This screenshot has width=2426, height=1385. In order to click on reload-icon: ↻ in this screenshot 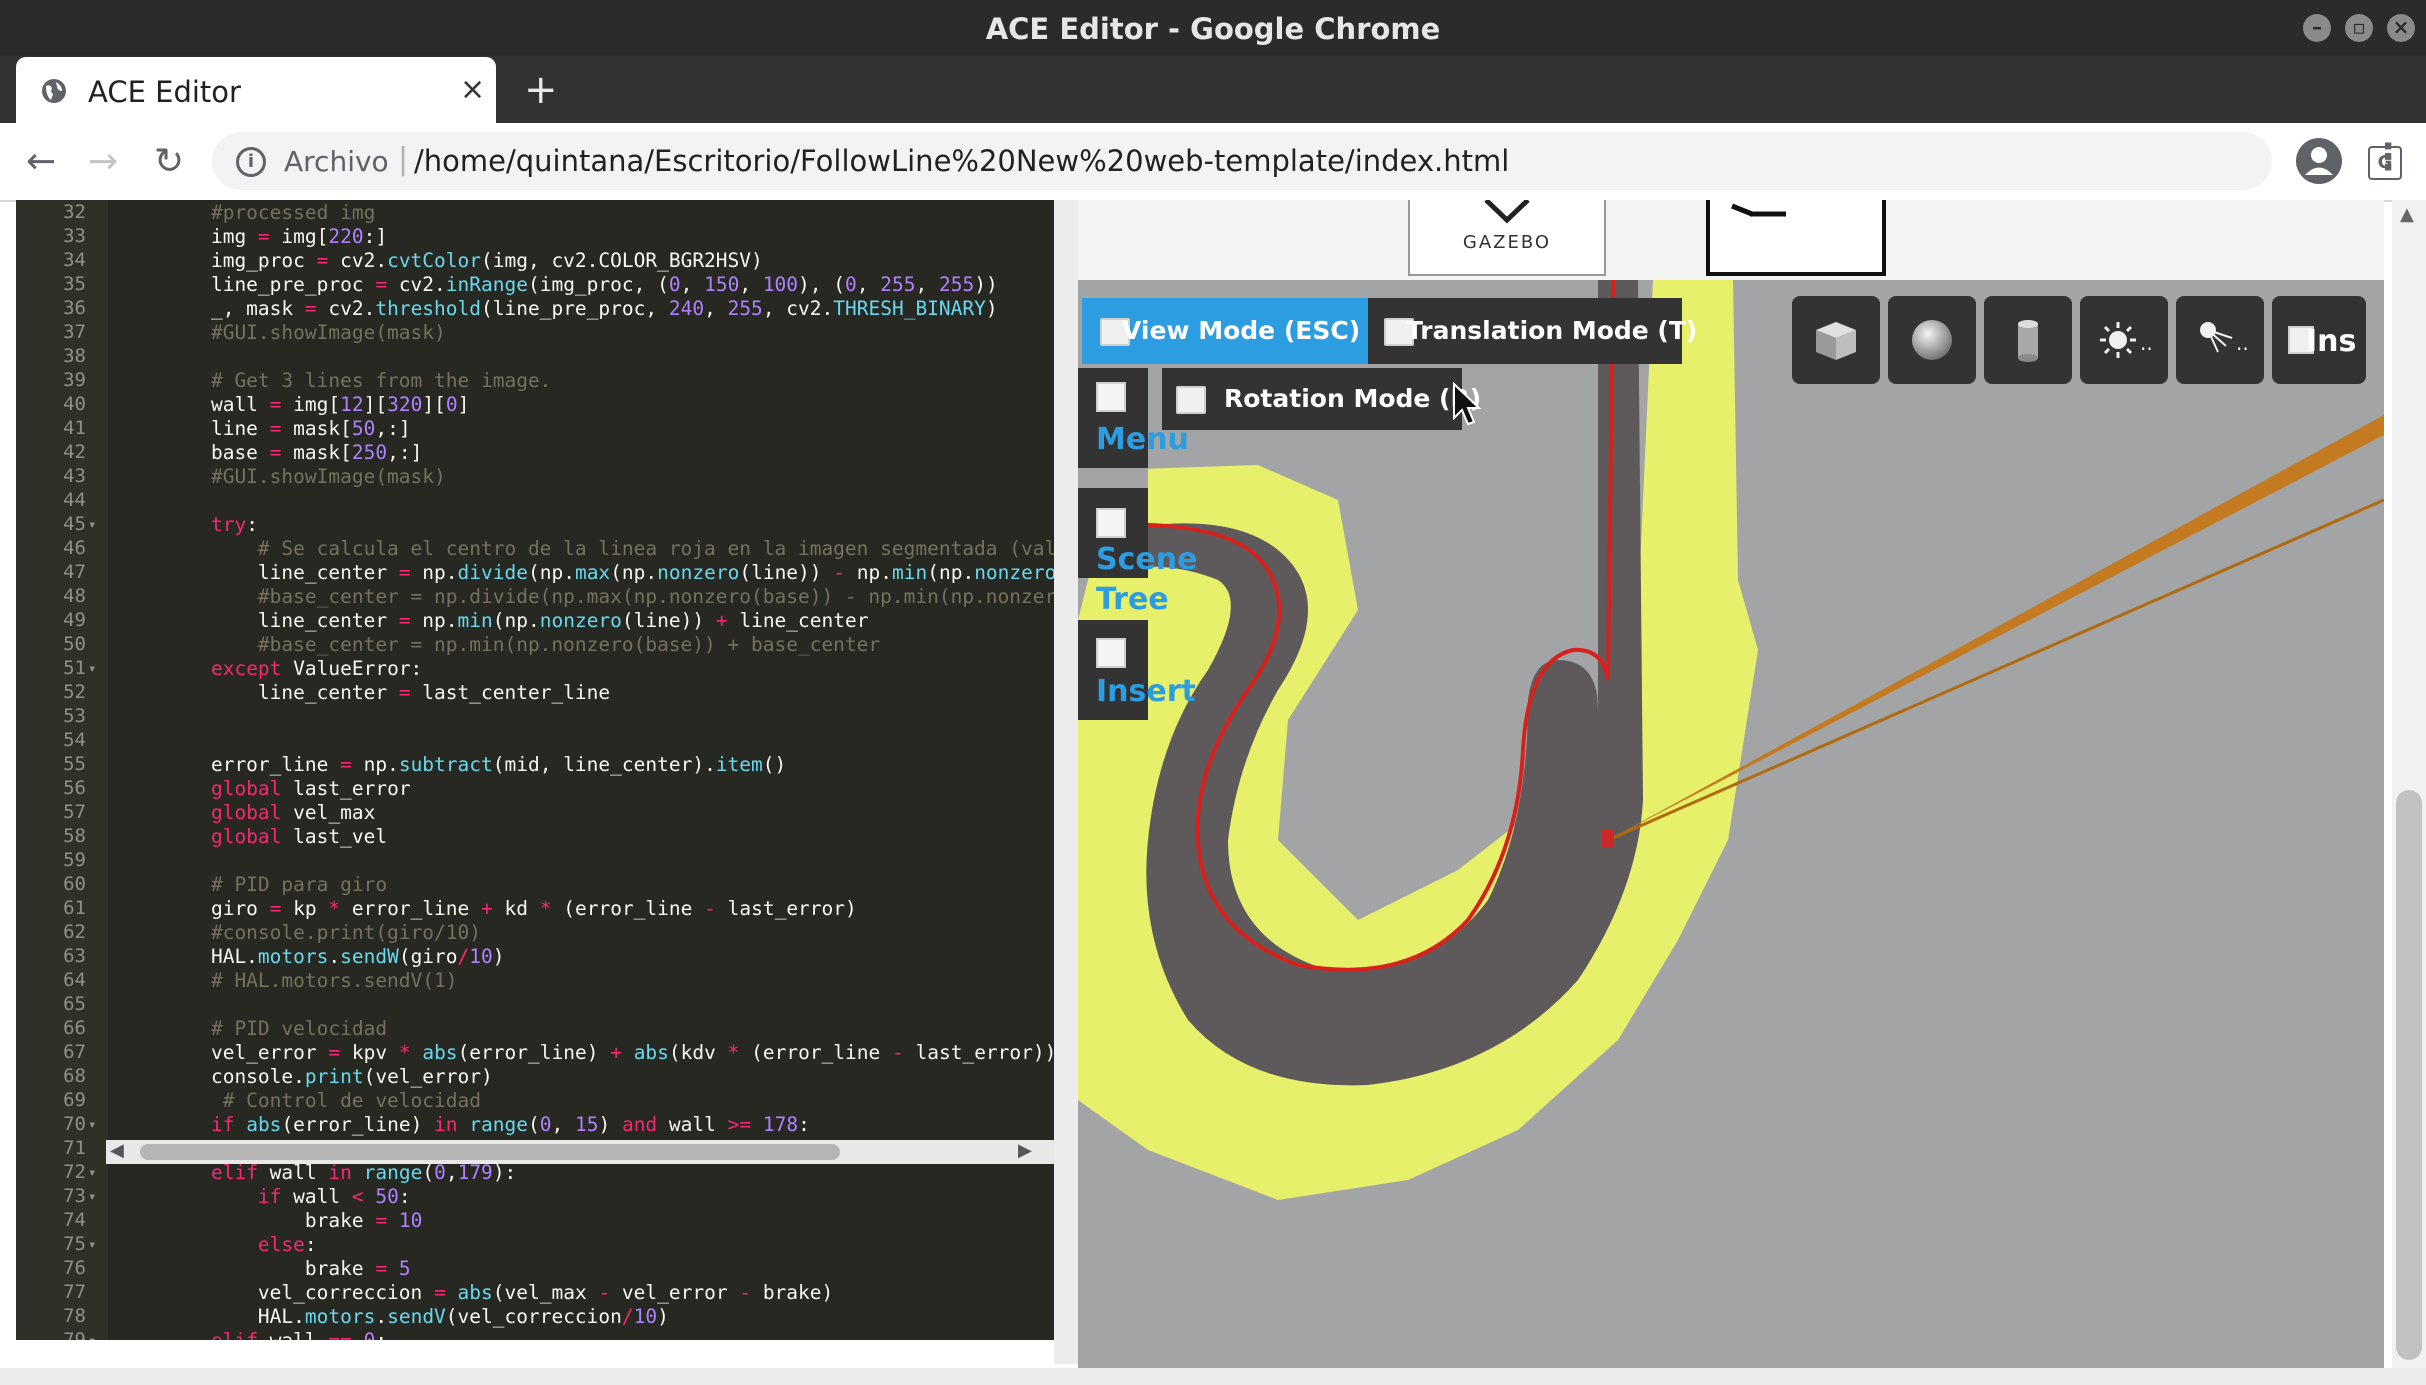, I will do `click(169, 161)`.